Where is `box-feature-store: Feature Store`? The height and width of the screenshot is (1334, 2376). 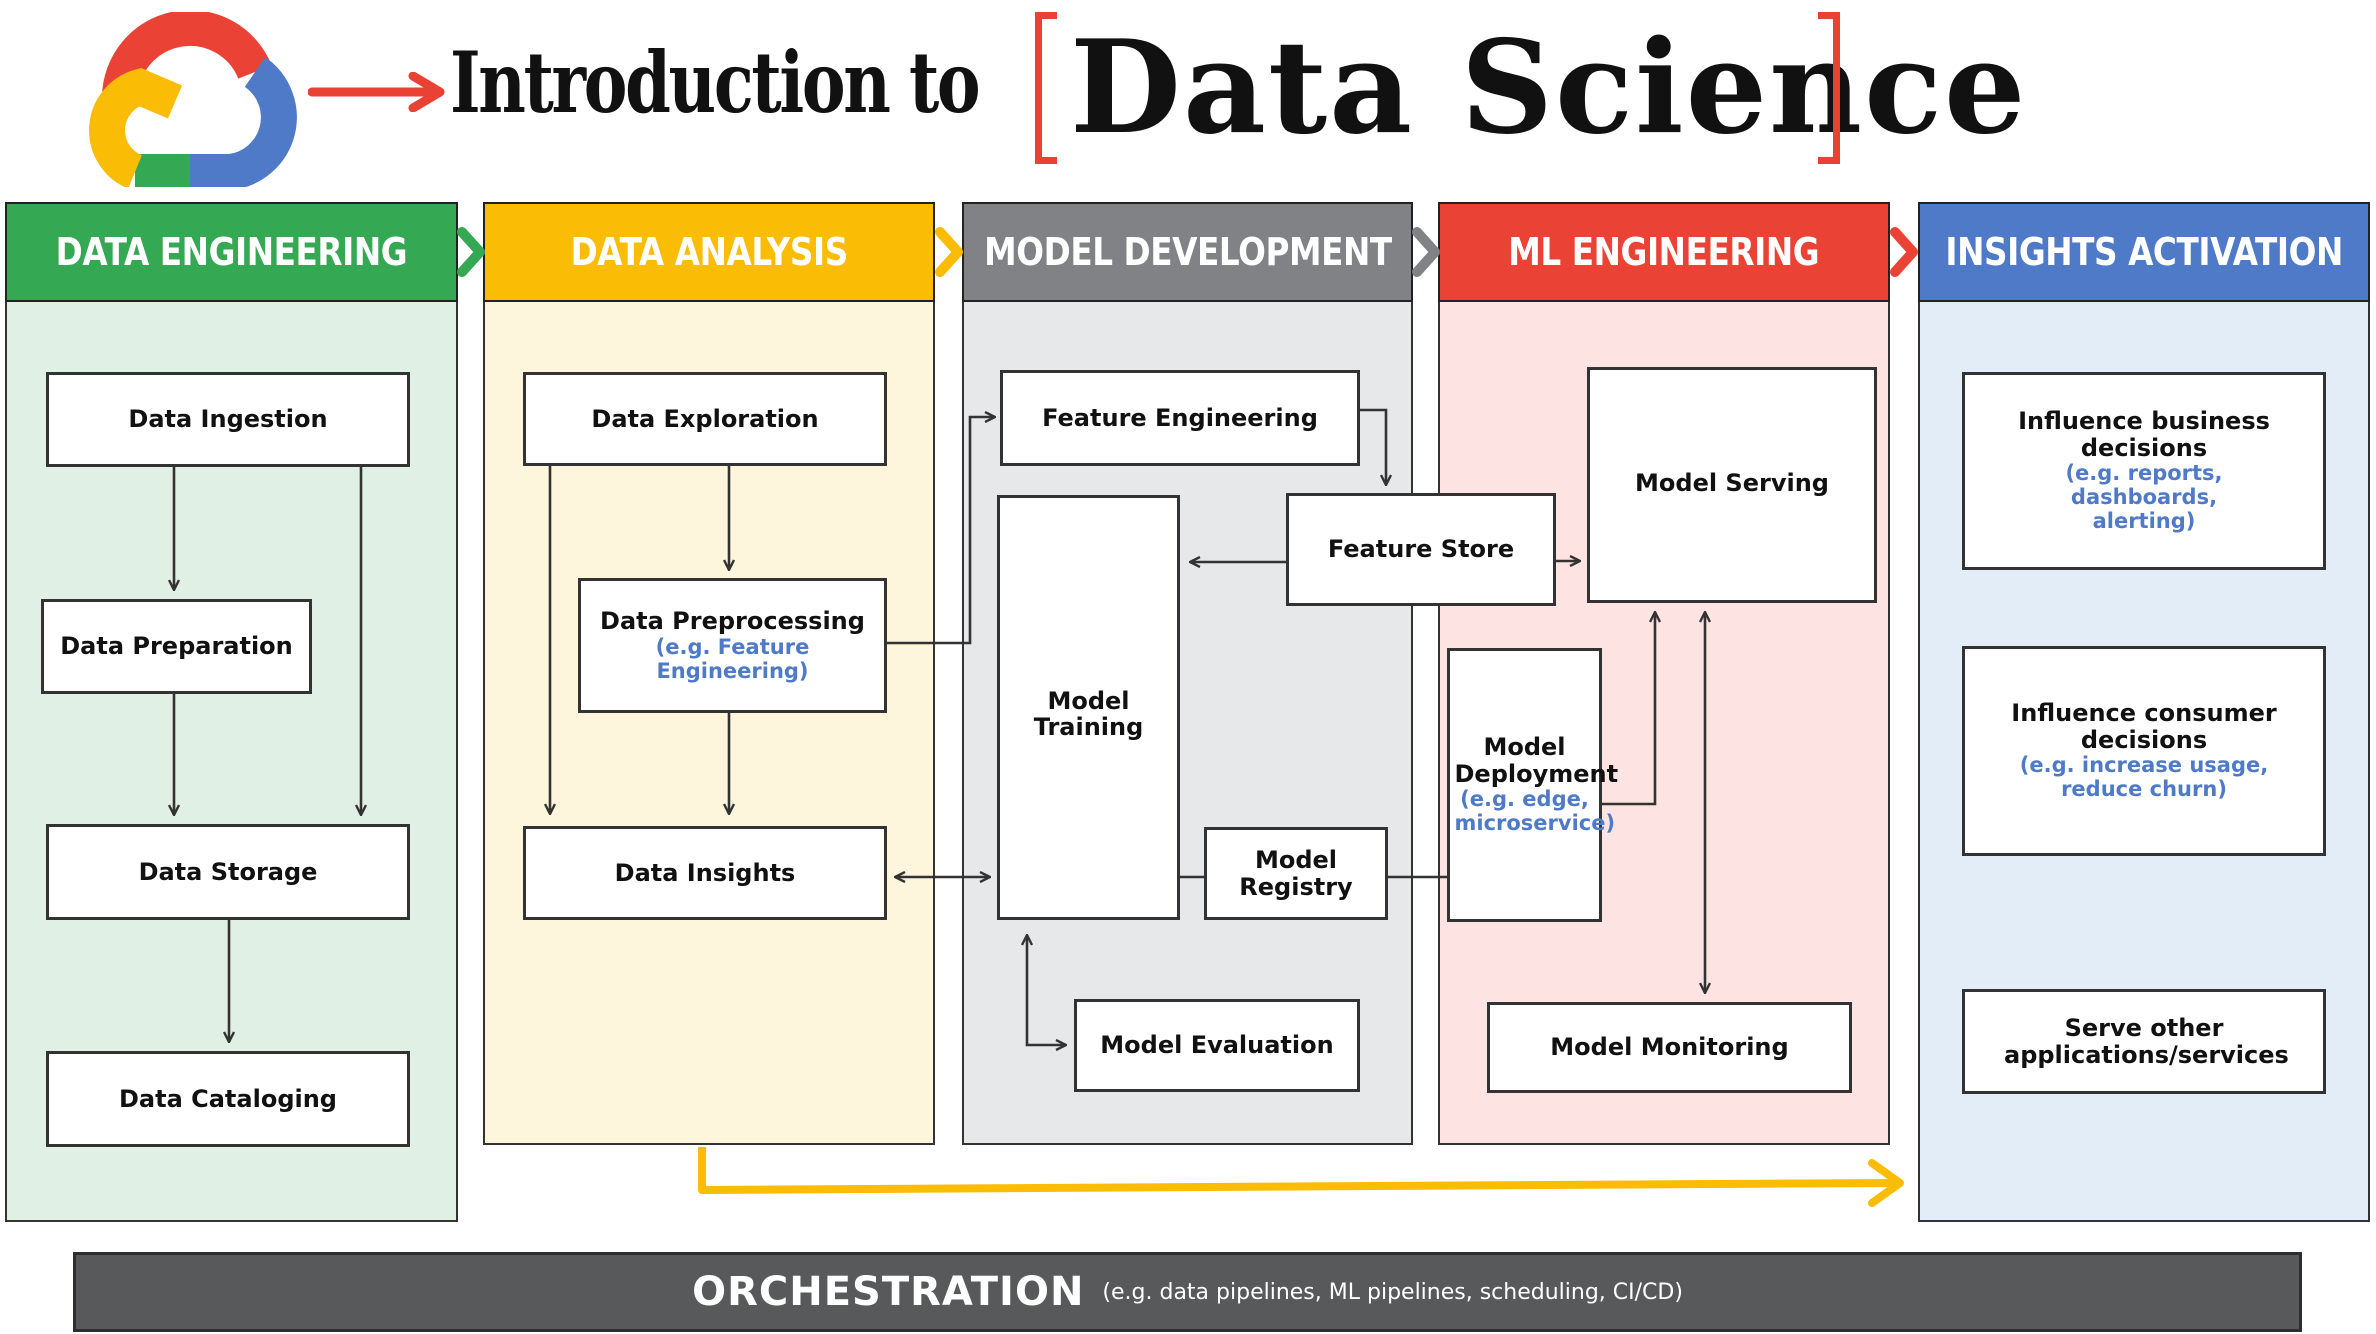 box-feature-store: Feature Store is located at coordinates (1421, 549).